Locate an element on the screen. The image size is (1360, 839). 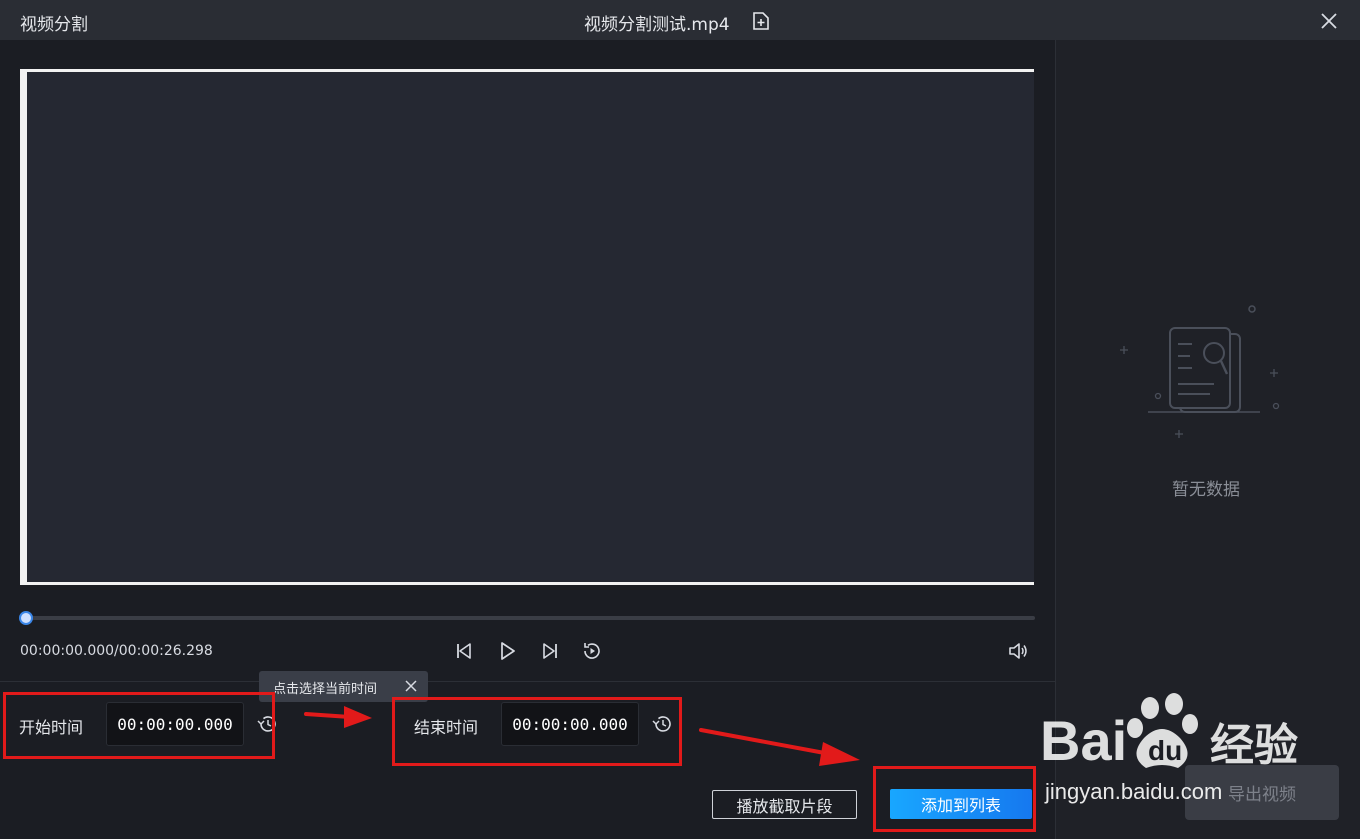
pick-start-time-icon is located at coordinates (267, 724).